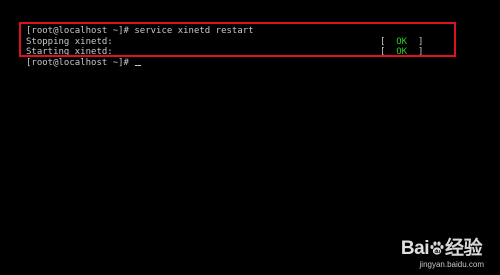 The height and width of the screenshot is (275, 500). What do you see at coordinates (437, 248) in the screenshot?
I see `baidu-paw-icon: du` at bounding box center [437, 248].